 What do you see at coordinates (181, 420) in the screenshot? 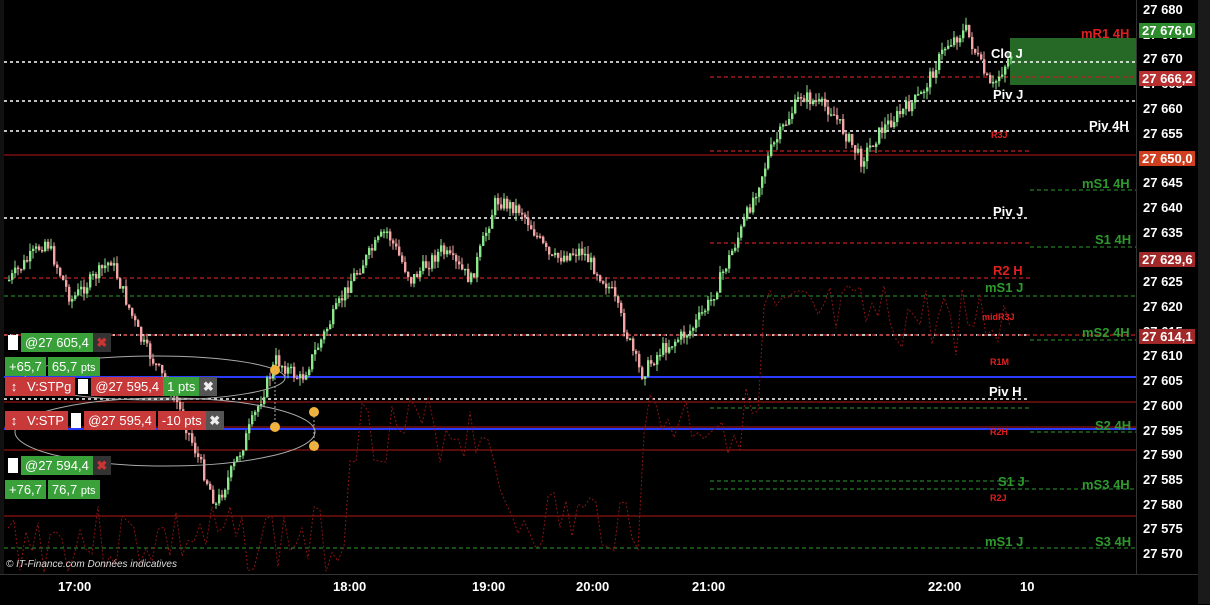
I see `order-qty: -10 pts` at bounding box center [181, 420].